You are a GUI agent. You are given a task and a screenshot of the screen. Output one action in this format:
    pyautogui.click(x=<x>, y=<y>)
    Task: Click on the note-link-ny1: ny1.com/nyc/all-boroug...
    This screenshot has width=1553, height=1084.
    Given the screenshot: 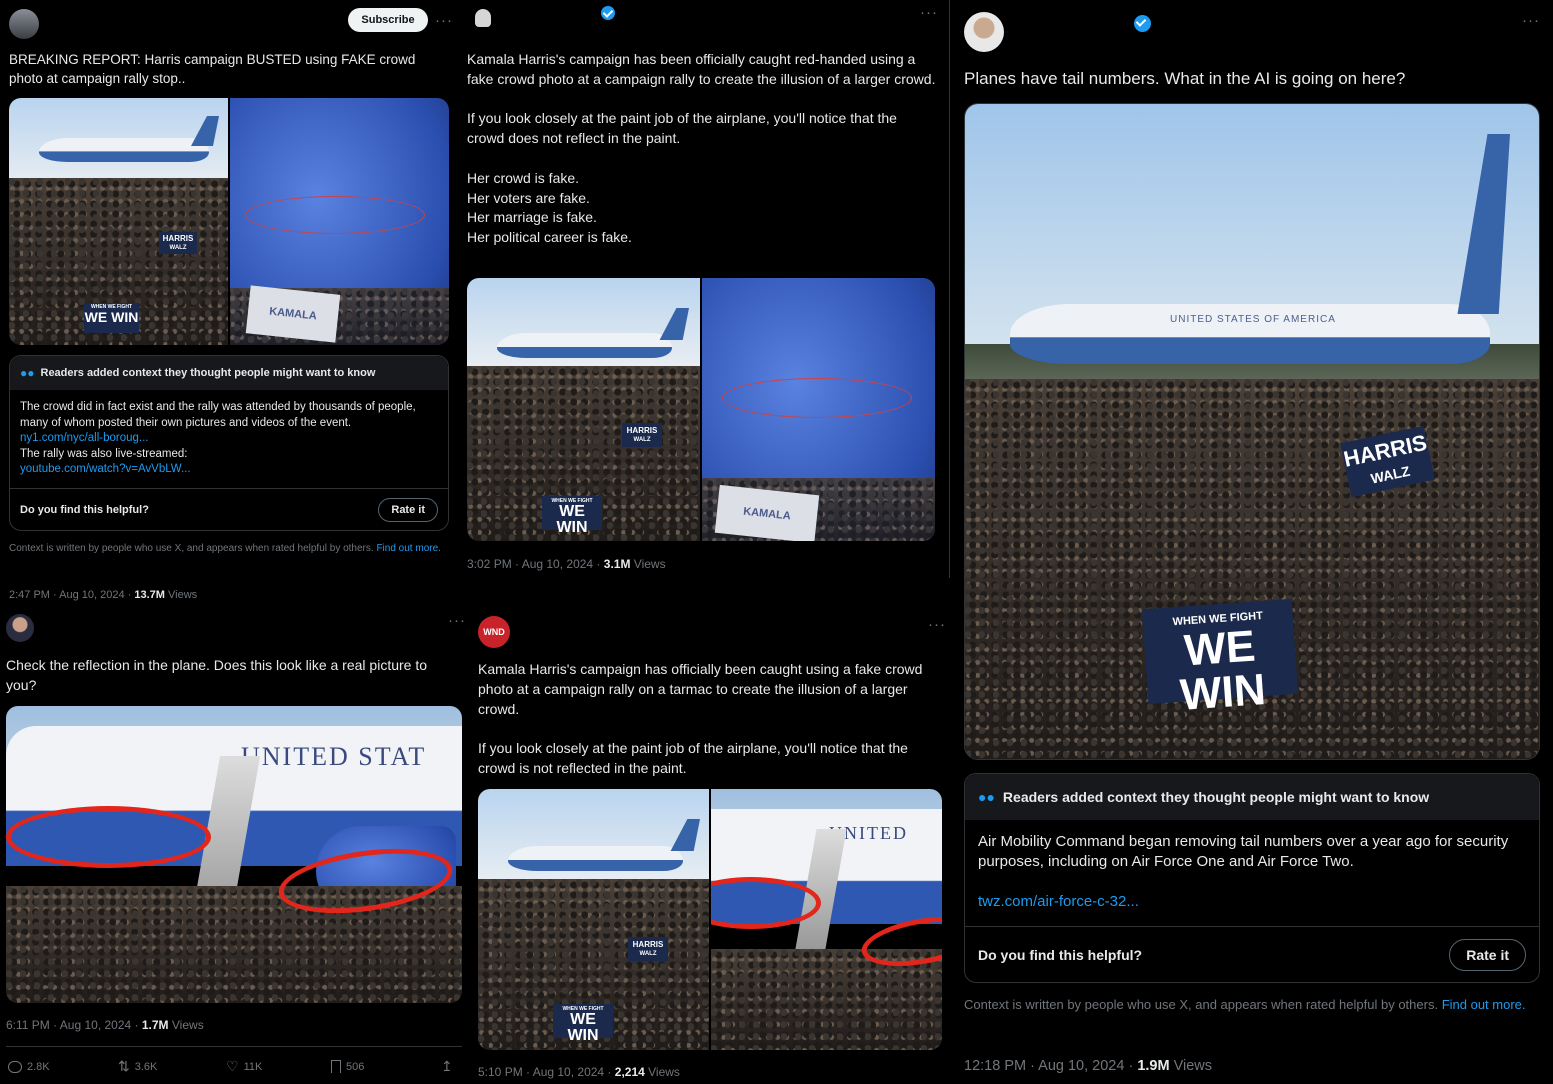 What is the action you would take?
    pyautogui.click(x=230, y=439)
    